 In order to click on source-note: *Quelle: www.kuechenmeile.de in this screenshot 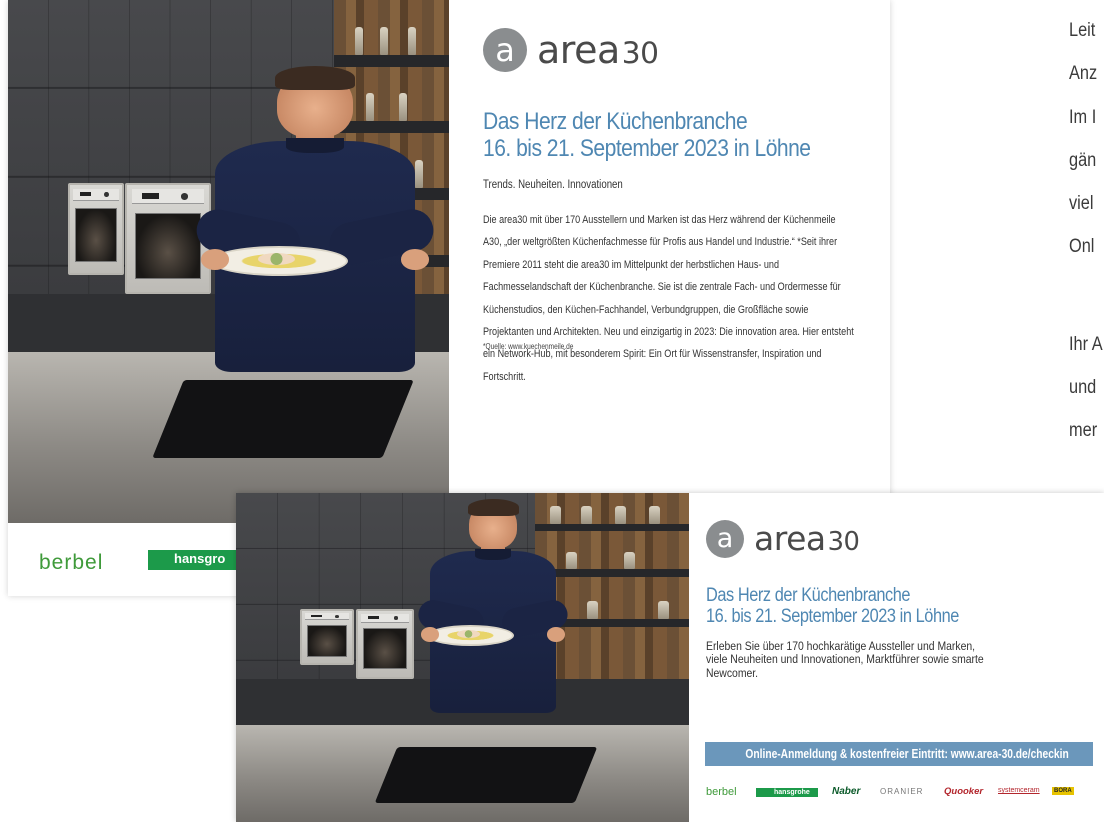, I will do `click(528, 347)`.